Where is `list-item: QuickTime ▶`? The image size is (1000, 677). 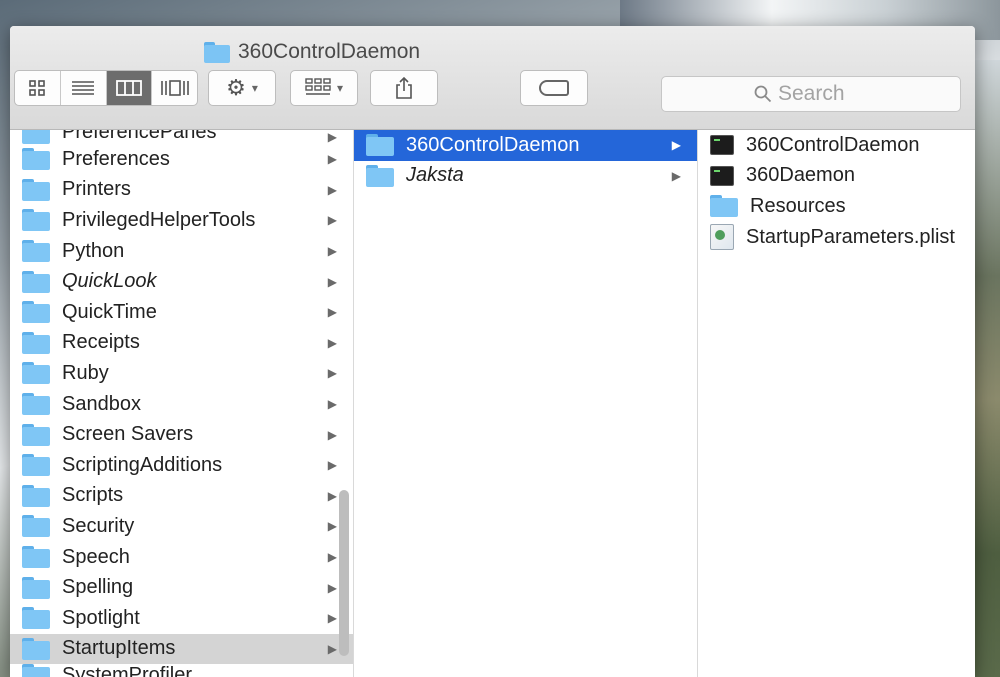 list-item: QuickTime ▶ is located at coordinates (181, 312).